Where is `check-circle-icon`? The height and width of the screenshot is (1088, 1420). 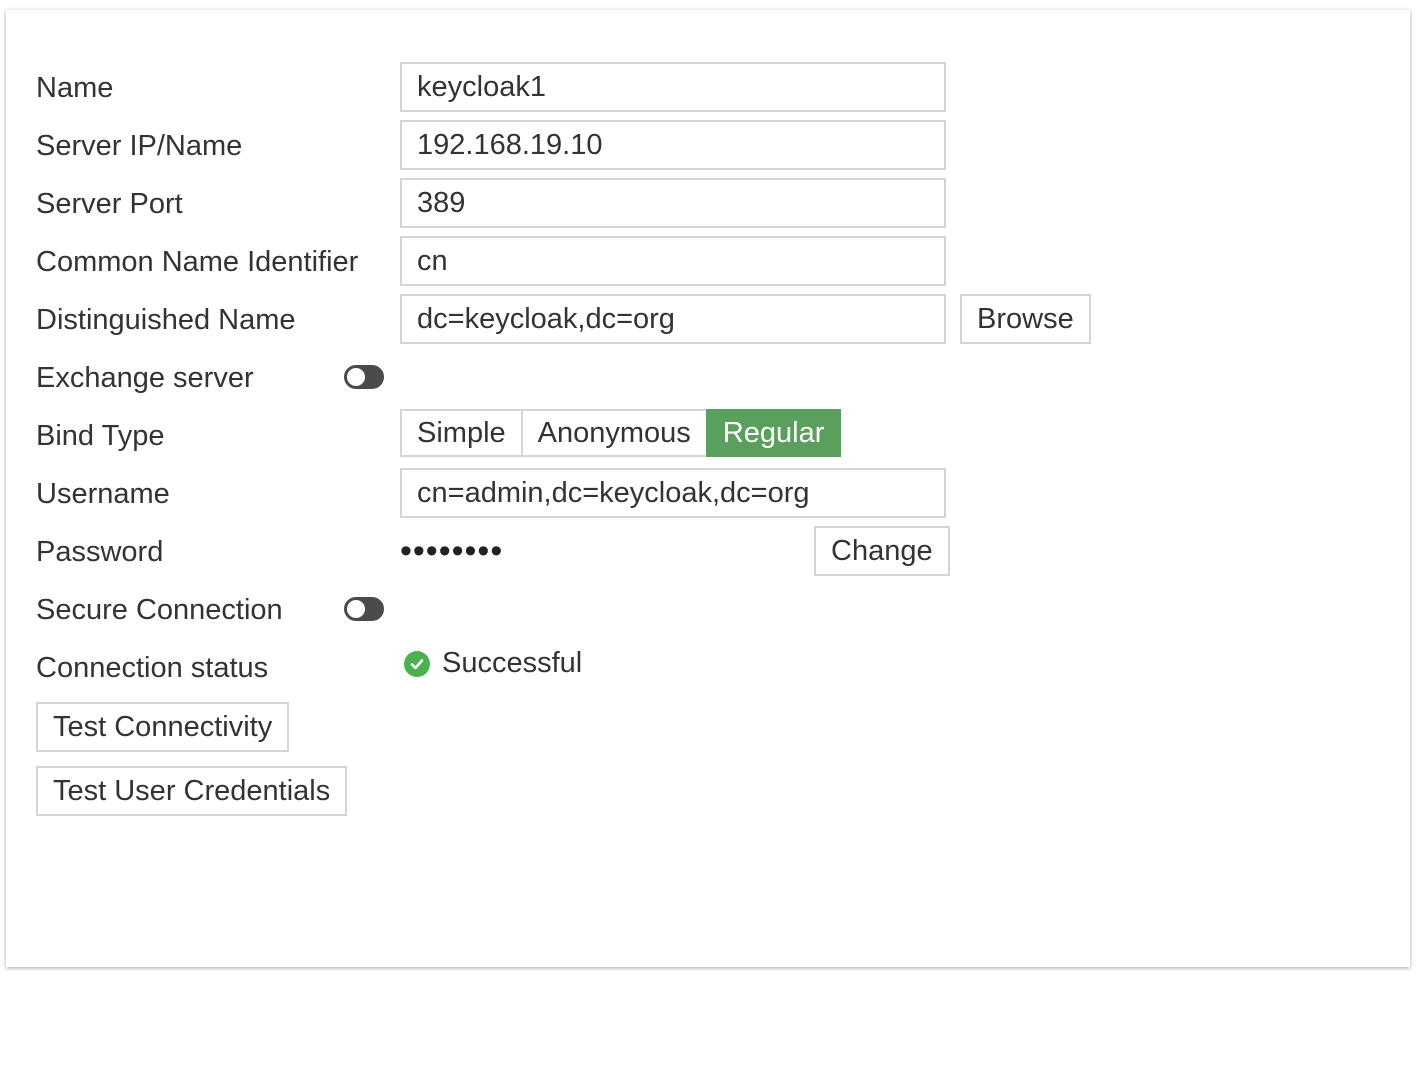 check-circle-icon is located at coordinates (417, 663).